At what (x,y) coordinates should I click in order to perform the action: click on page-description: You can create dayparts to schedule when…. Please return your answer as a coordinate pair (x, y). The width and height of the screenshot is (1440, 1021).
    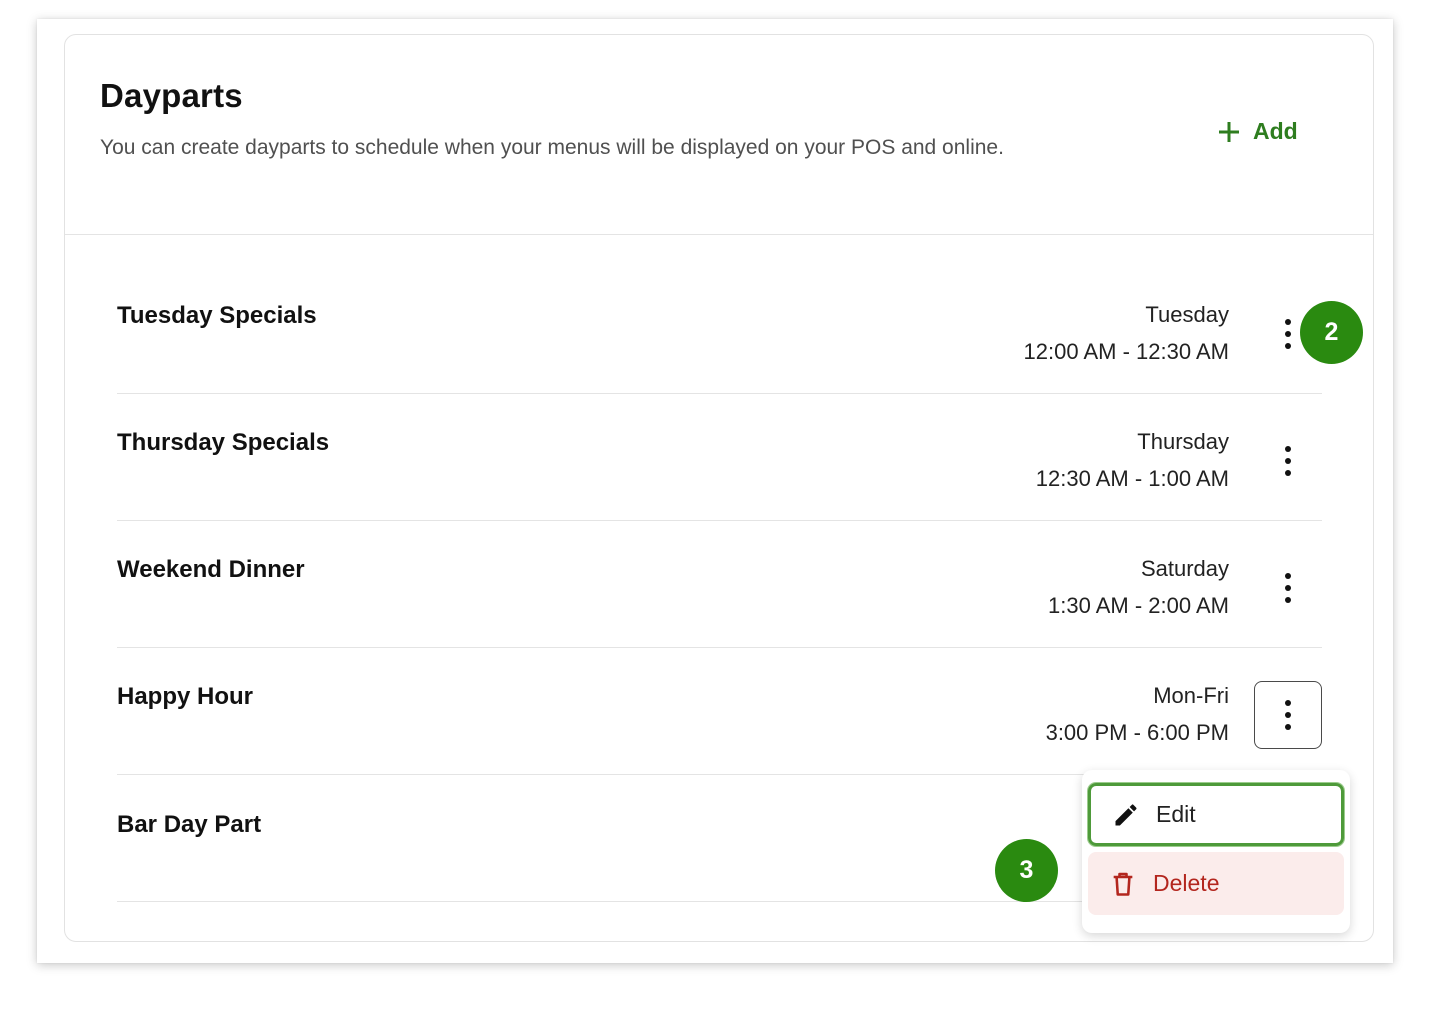
    Looking at the image, I should click on (552, 147).